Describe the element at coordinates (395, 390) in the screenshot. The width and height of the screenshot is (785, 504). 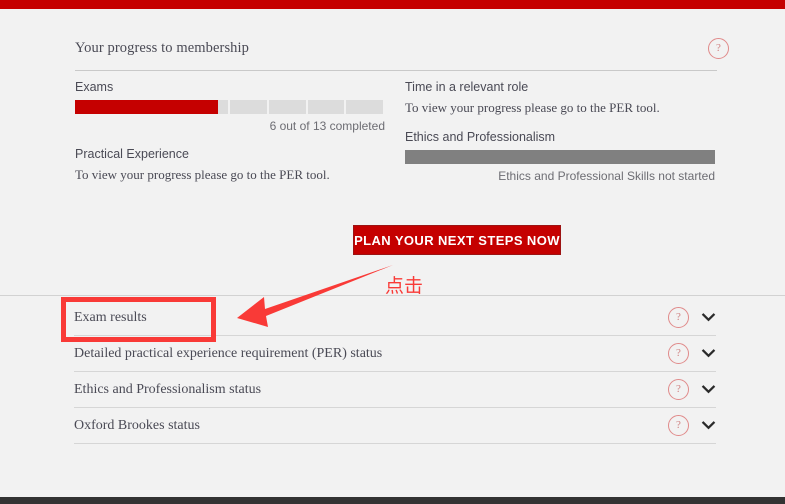
I see `accordion-row-ethics-status: Ethics and Professionalism status ?` at that location.